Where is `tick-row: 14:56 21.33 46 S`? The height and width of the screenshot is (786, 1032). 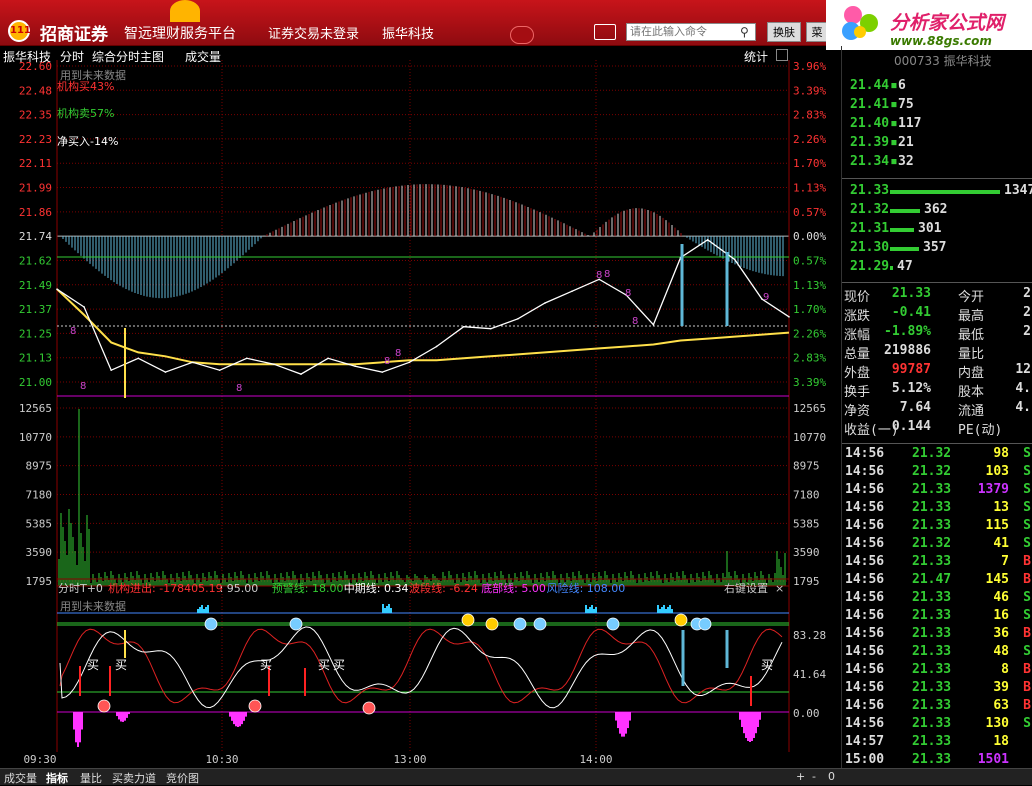
tick-row: 14:56 21.33 46 S is located at coordinates (937, 599).